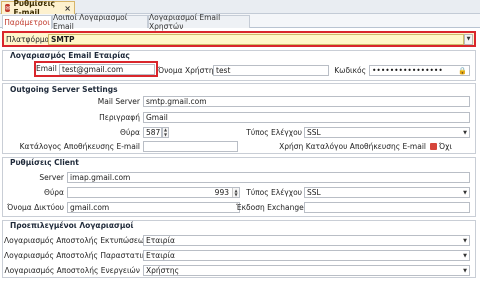 The height and width of the screenshot is (282, 480). What do you see at coordinates (433, 146) in the screenshot?
I see `flag-icon` at bounding box center [433, 146].